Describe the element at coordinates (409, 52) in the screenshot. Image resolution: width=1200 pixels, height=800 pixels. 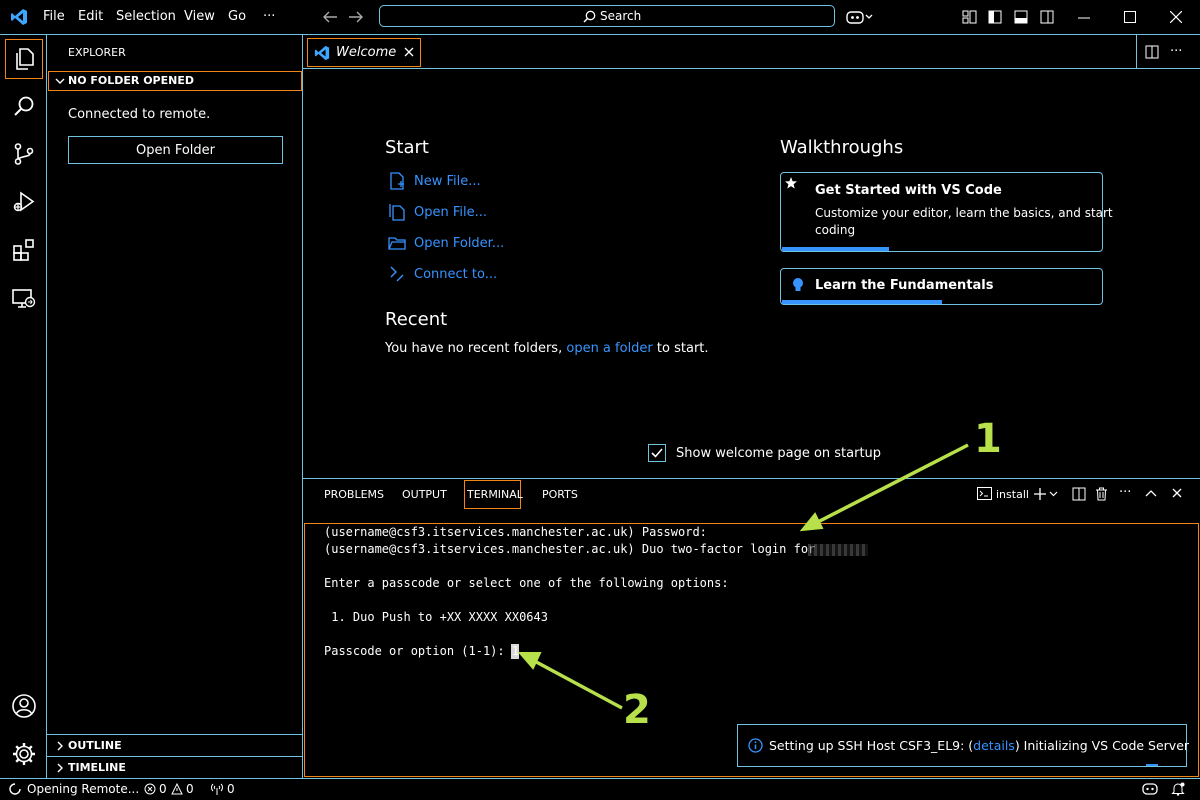
I see `close-tab-icon` at that location.